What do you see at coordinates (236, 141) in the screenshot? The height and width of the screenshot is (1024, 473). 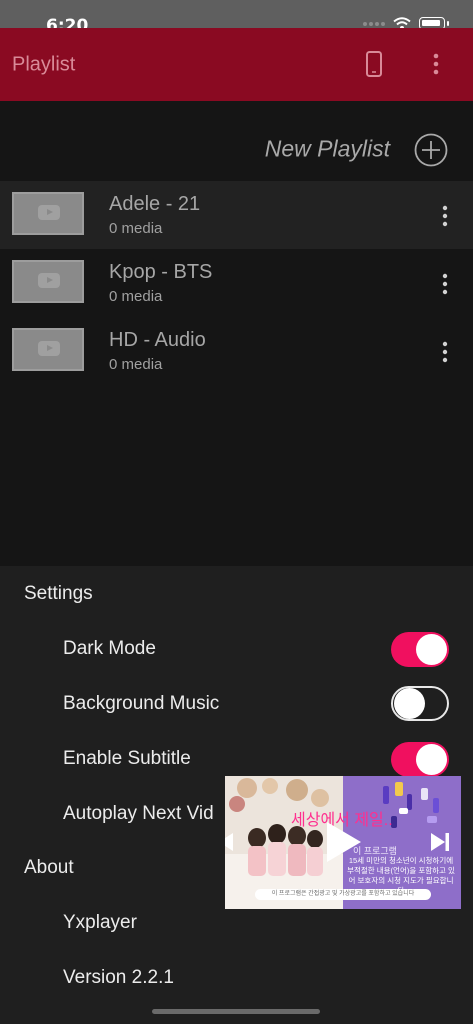 I see `new-playlist-row: New Playlist` at bounding box center [236, 141].